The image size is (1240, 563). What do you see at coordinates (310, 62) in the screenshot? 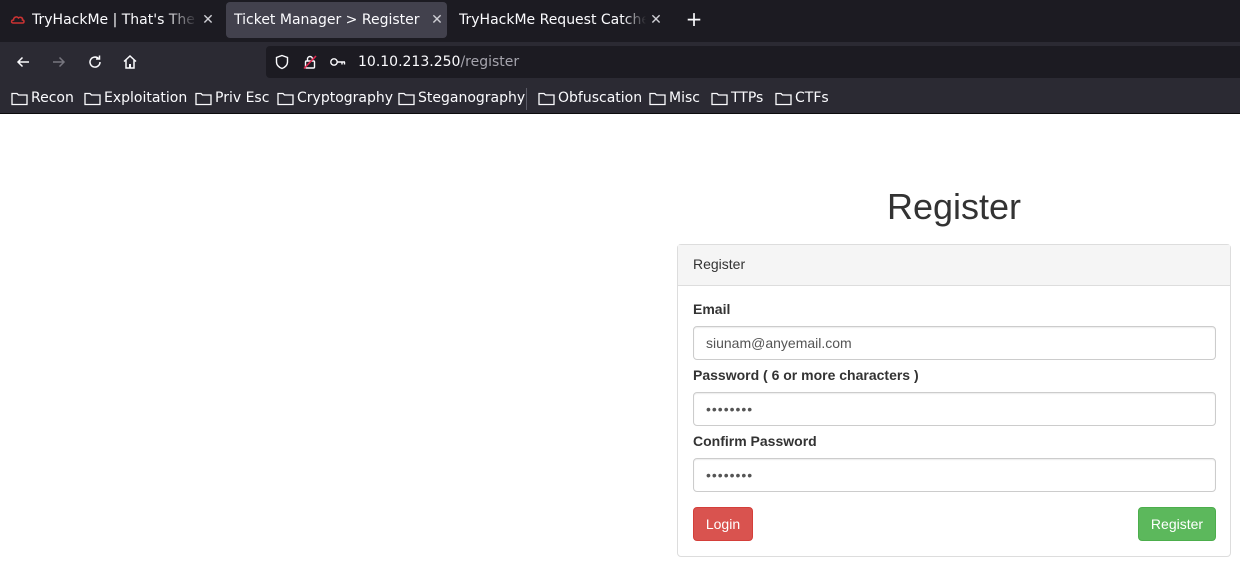
I see `insecure-lock-icon` at bounding box center [310, 62].